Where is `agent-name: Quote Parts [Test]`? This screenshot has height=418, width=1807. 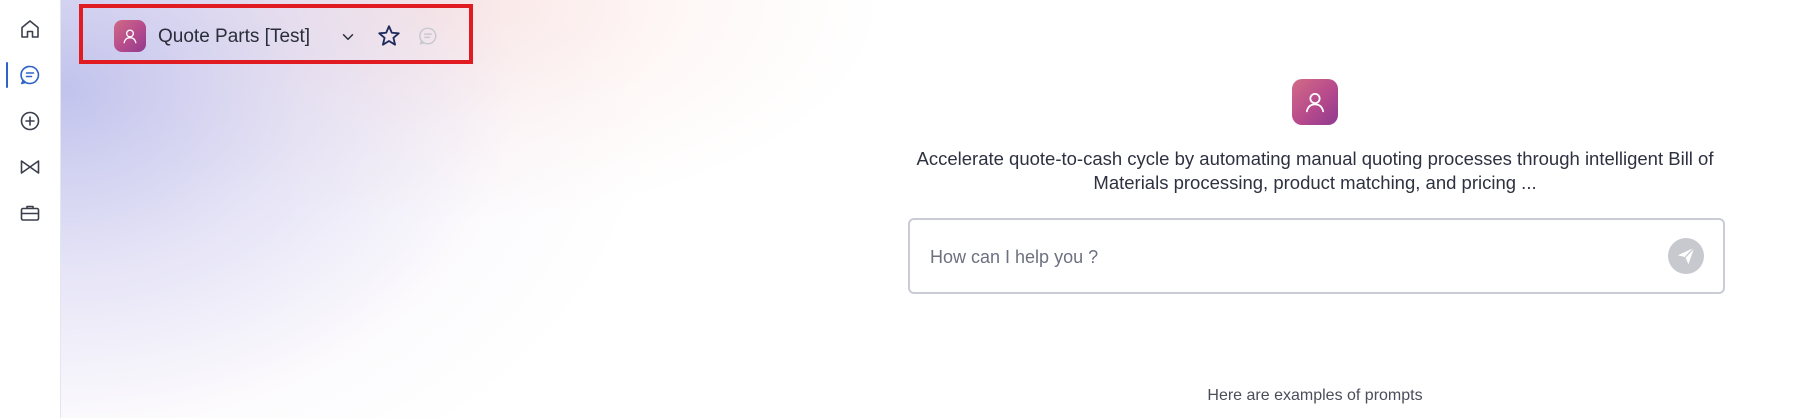
agent-name: Quote Parts [Test] is located at coordinates (234, 37).